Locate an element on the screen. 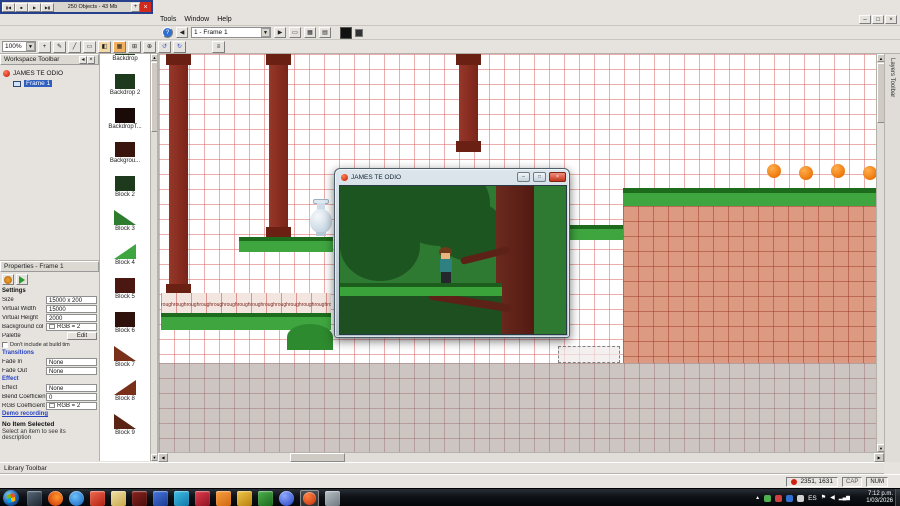 This screenshot has height=506, width=900. fade-out-field: None is located at coordinates (71, 370).